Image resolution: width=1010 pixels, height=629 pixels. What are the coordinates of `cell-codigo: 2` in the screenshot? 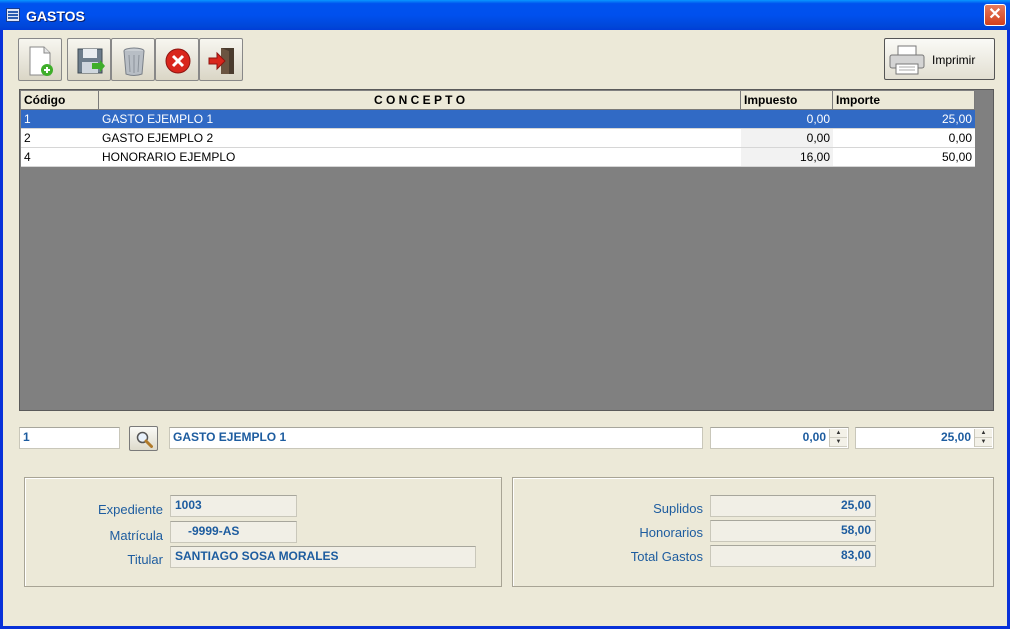 It's located at (60, 138).